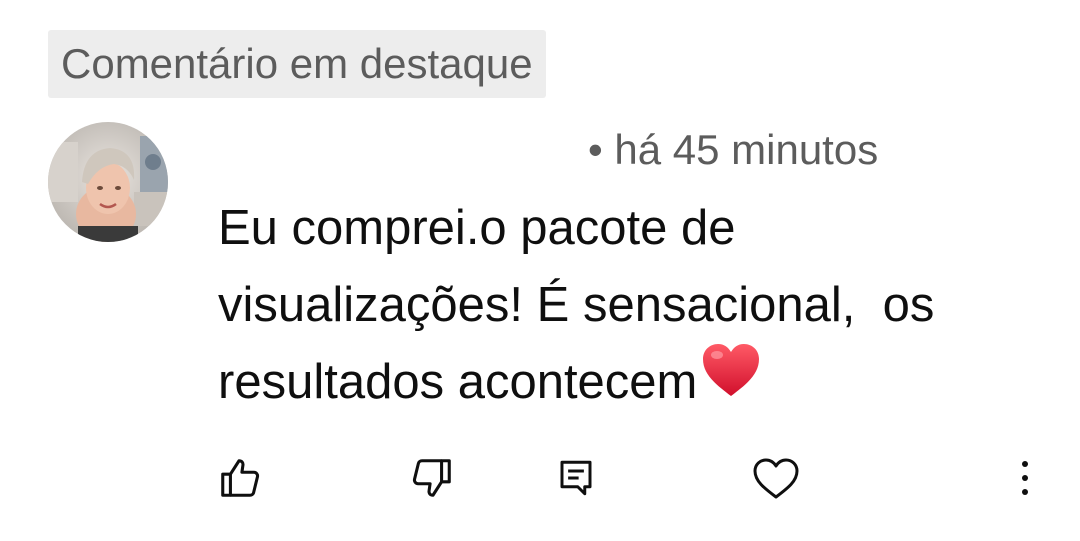  I want to click on avatar-image, so click(108, 182).